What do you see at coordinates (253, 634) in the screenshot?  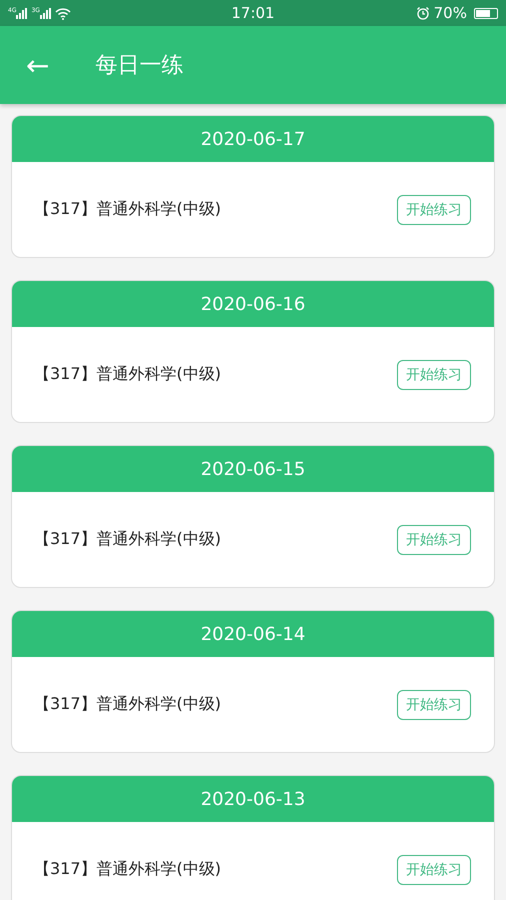 I see `date-header: 2020-06-14` at bounding box center [253, 634].